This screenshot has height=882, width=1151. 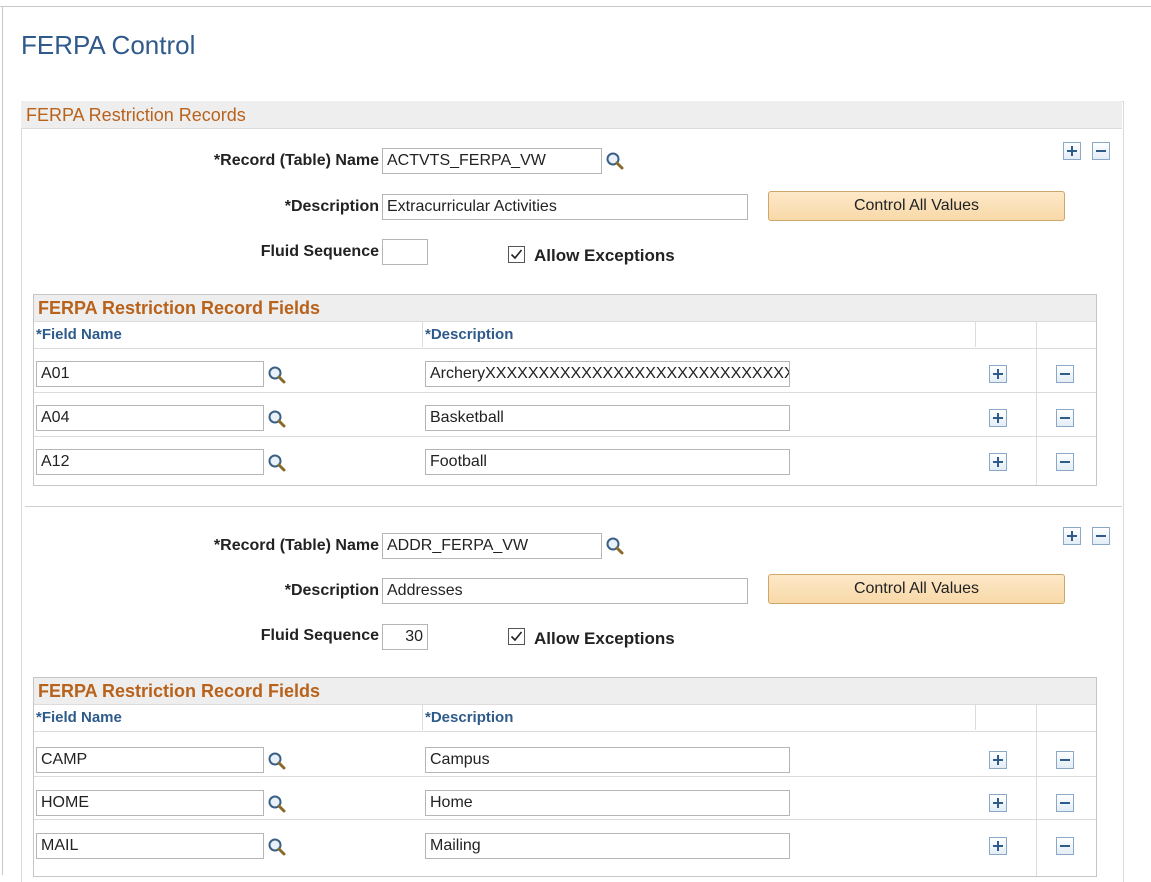 What do you see at coordinates (573, 506) in the screenshot?
I see `record-separator` at bounding box center [573, 506].